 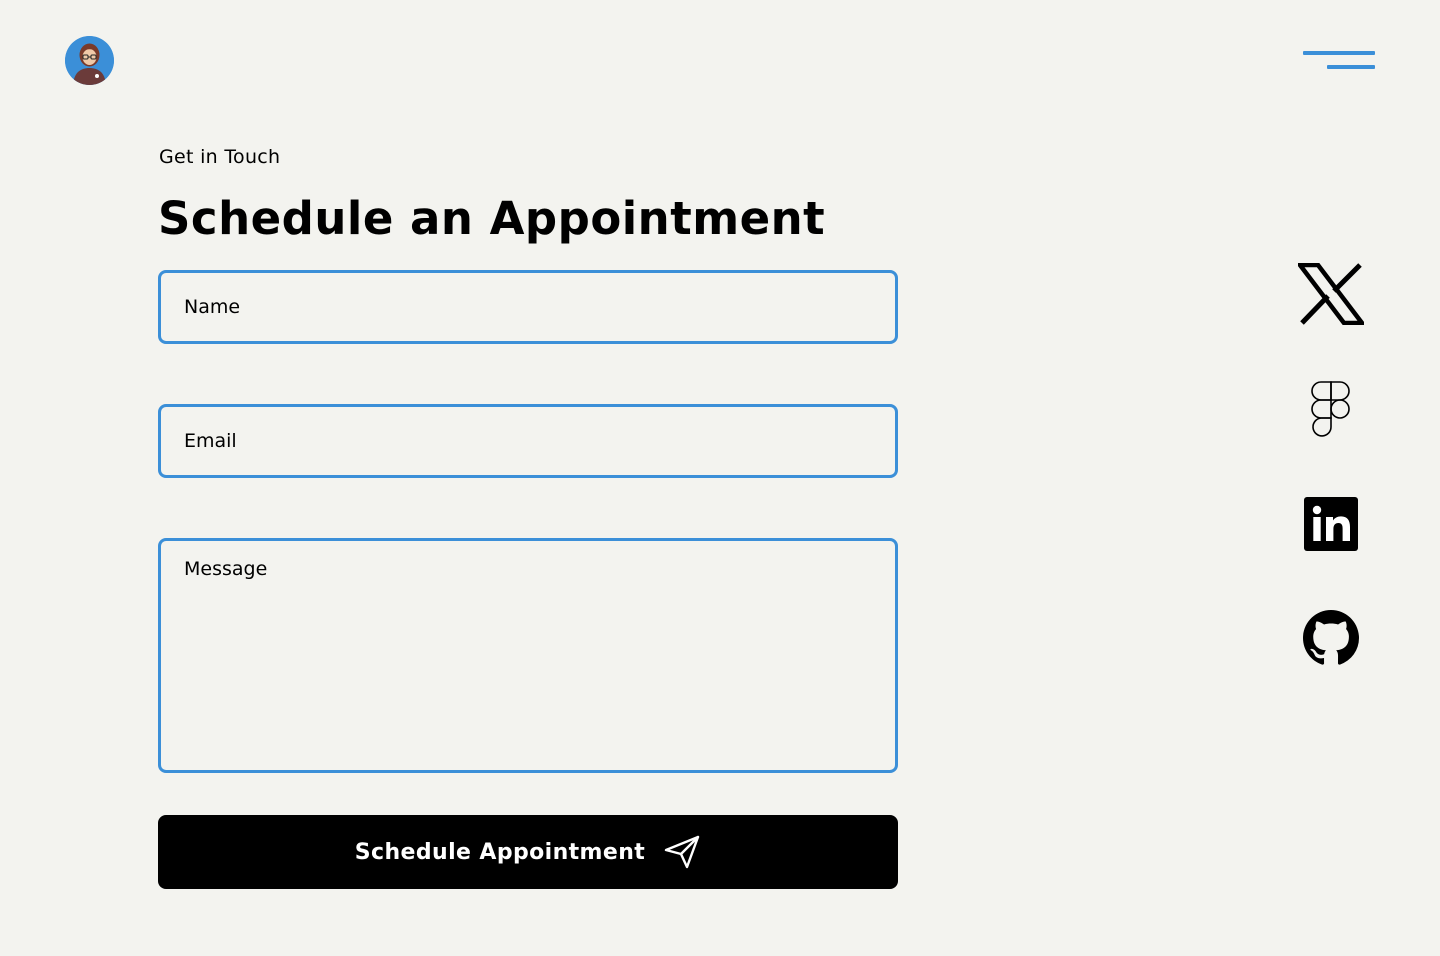 What do you see at coordinates (682, 852) in the screenshot?
I see `send-icon` at bounding box center [682, 852].